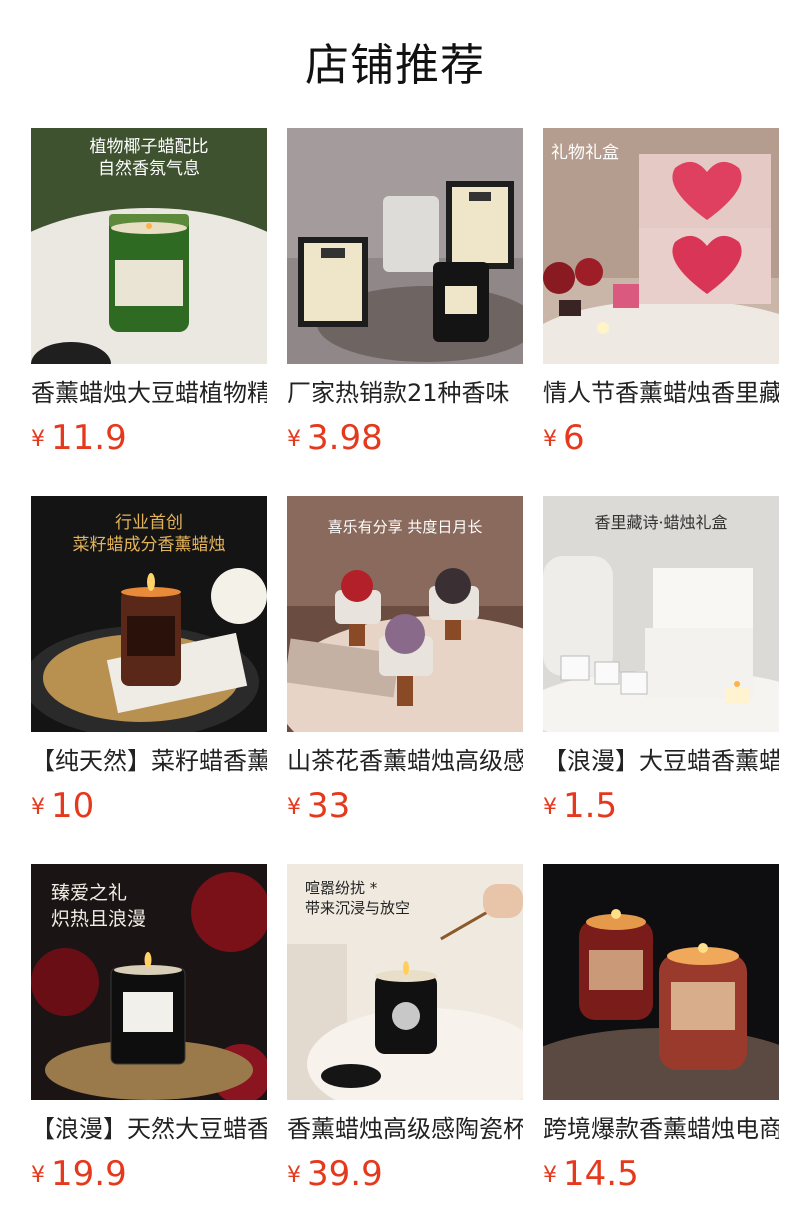  I want to click on product-price: ¥19.9, so click(79, 1174).